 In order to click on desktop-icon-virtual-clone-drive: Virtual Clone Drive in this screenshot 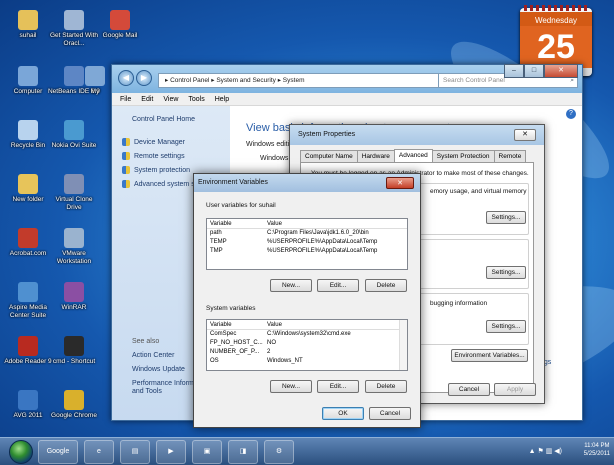, I will do `click(74, 192)`.